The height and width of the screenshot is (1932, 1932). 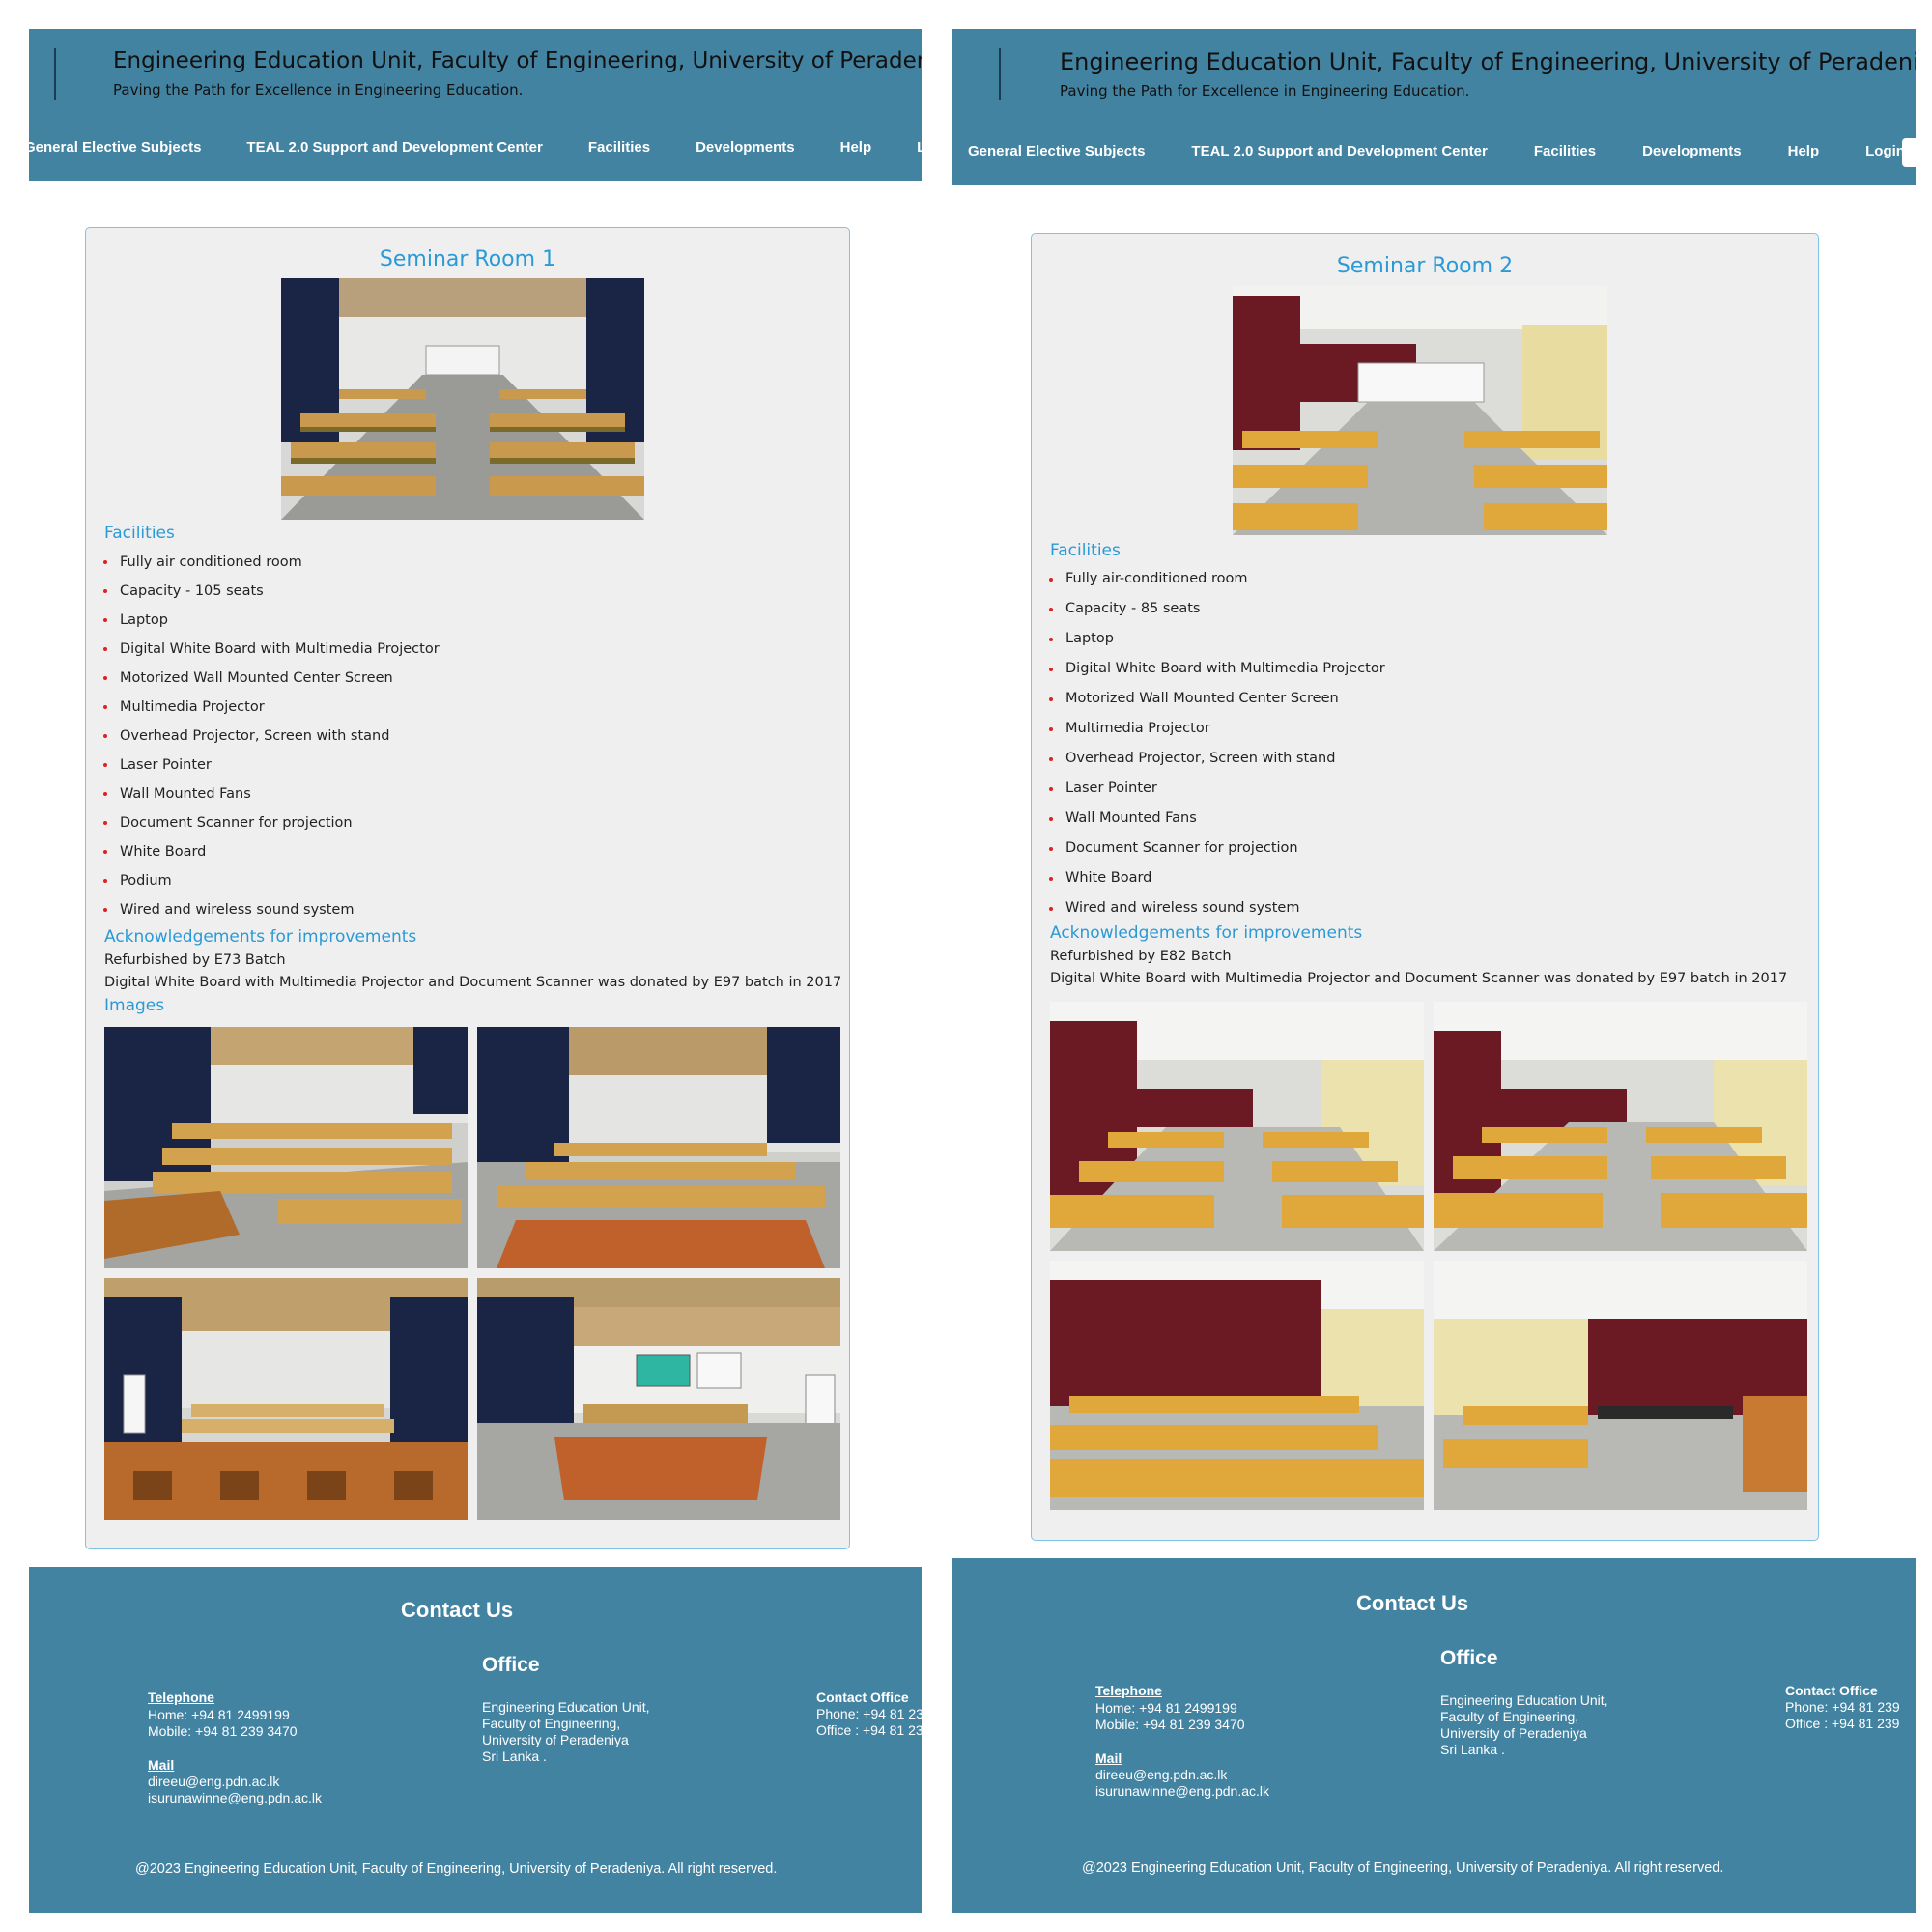 I want to click on room-title: Seminar Room 1, so click(x=467, y=259).